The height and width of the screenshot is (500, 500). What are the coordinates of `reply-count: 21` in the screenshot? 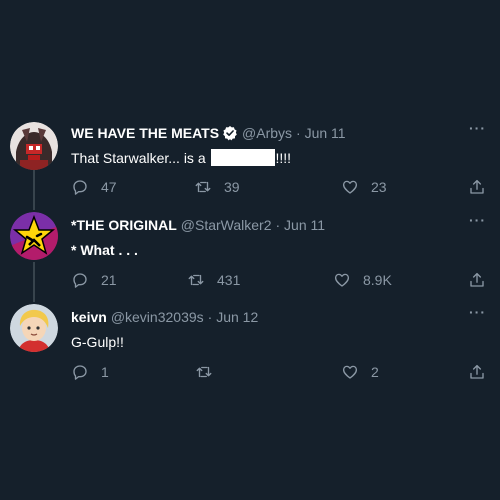 It's located at (109, 280).